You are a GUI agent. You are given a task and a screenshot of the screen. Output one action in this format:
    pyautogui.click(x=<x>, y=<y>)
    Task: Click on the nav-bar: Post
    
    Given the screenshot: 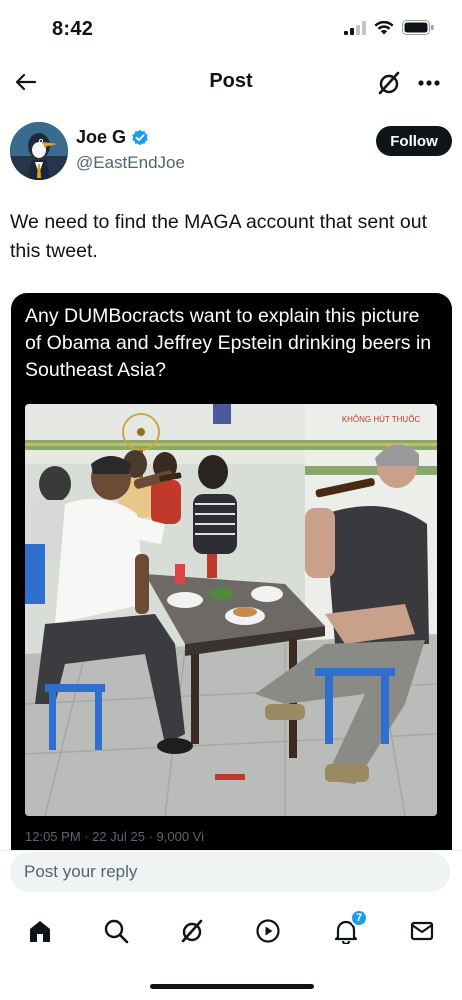 What is the action you would take?
    pyautogui.click(x=231, y=83)
    